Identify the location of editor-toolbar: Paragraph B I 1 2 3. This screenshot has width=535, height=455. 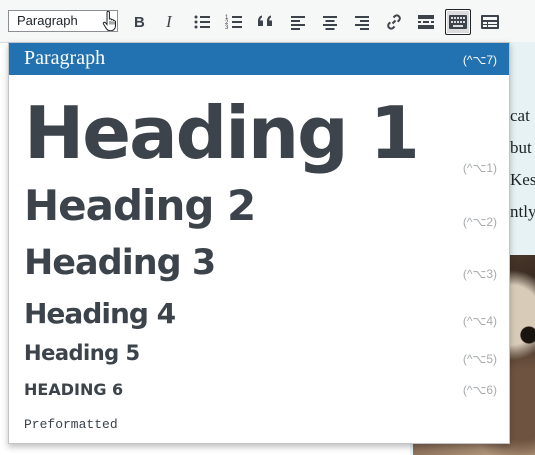
(267, 21).